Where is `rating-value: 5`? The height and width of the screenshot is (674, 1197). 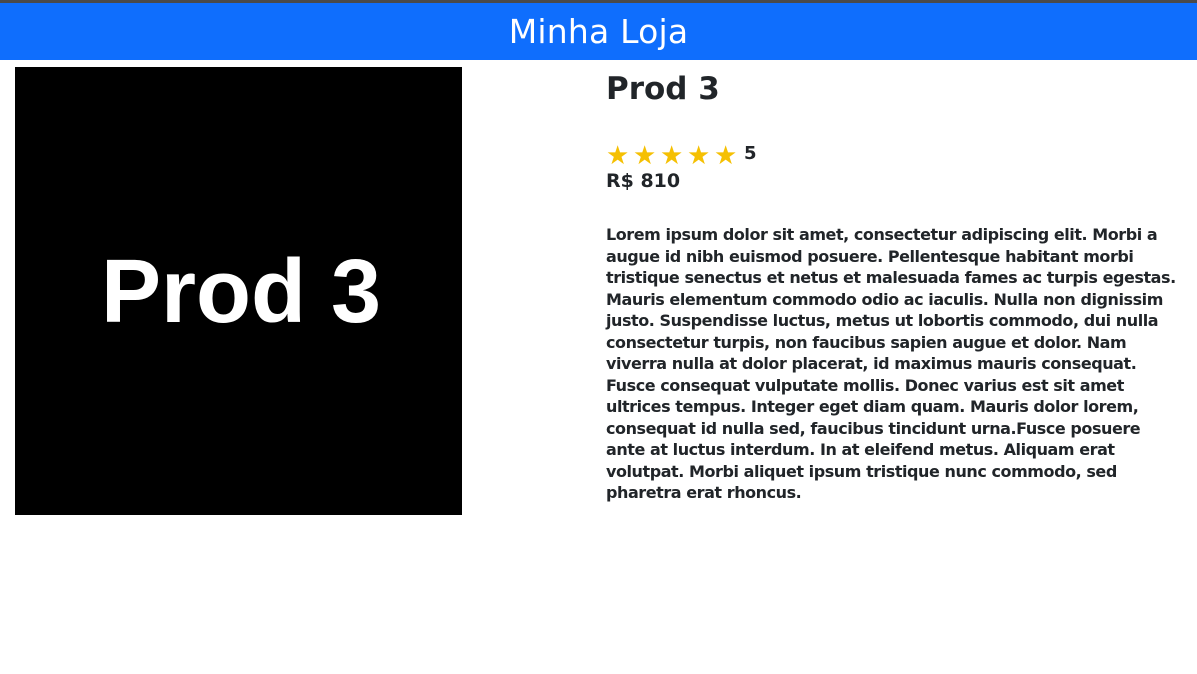
rating-value: 5 is located at coordinates (750, 153).